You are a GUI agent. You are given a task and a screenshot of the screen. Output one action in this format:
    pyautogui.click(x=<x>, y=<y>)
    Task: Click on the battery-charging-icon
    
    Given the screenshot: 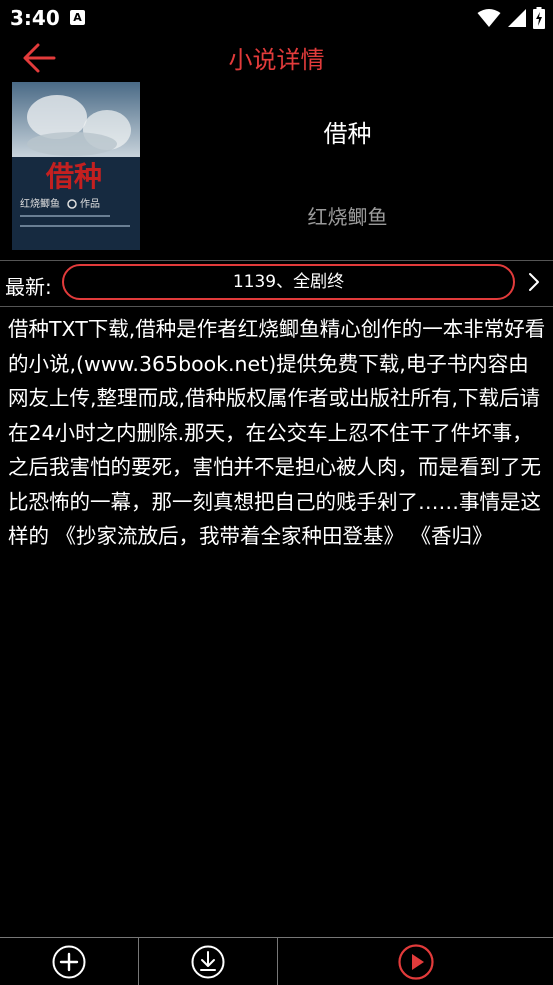 What is the action you would take?
    pyautogui.click(x=539, y=18)
    